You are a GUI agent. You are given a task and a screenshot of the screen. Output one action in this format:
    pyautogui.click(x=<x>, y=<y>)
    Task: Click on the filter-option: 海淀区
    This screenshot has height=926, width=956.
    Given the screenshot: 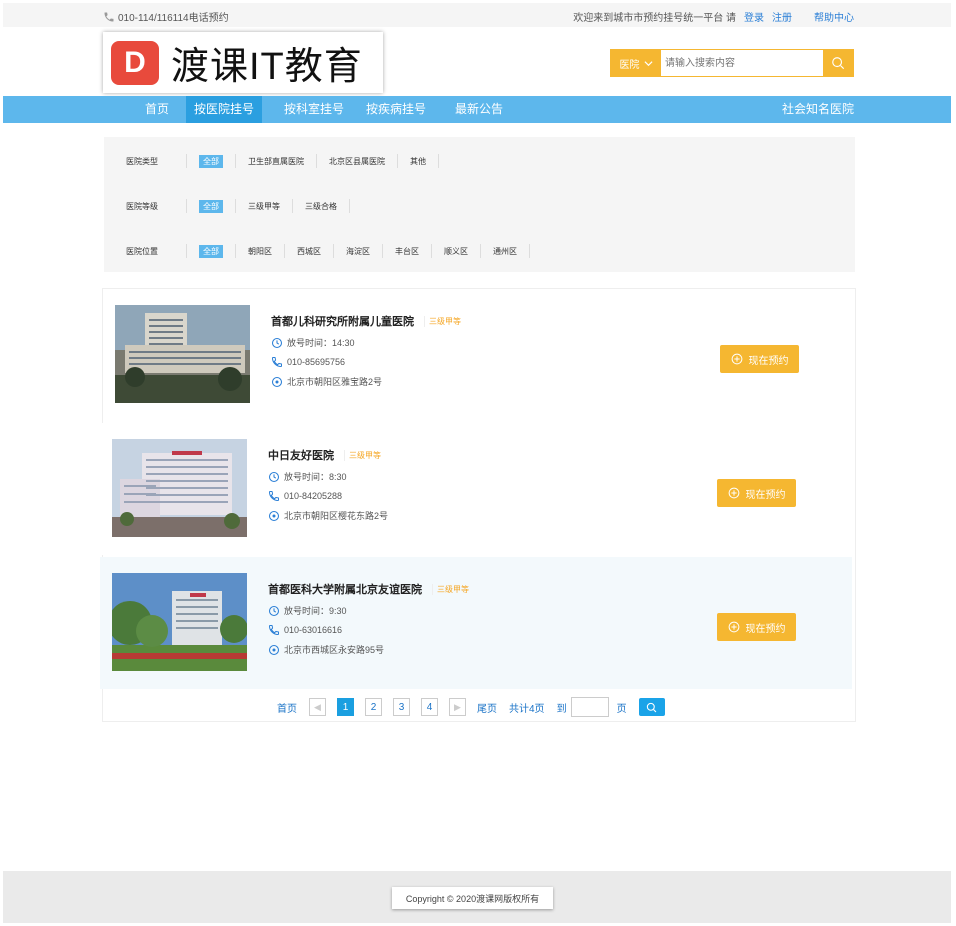 What is the action you would take?
    pyautogui.click(x=358, y=251)
    